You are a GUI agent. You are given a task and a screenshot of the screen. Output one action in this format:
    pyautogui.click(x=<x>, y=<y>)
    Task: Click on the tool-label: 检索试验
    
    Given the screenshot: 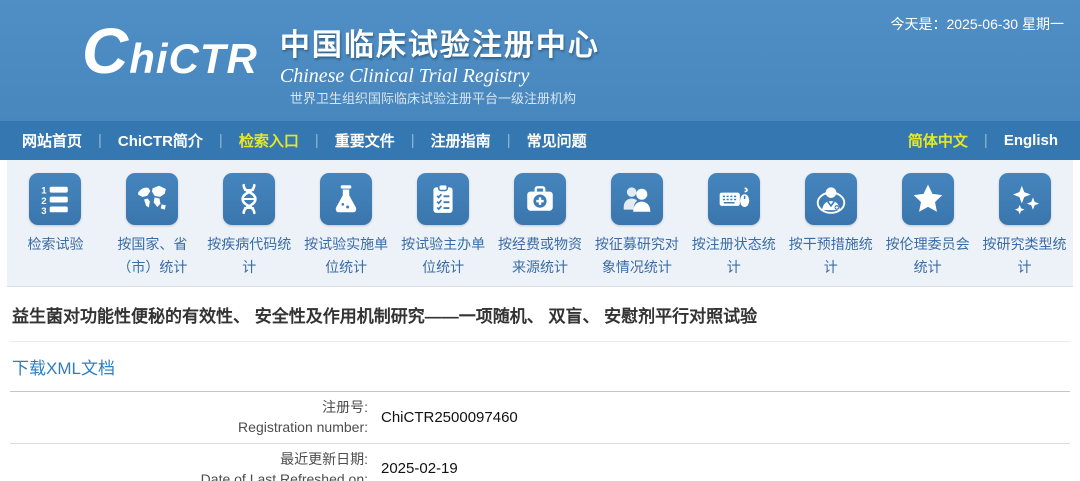 What is the action you would take?
    pyautogui.click(x=55, y=244)
    